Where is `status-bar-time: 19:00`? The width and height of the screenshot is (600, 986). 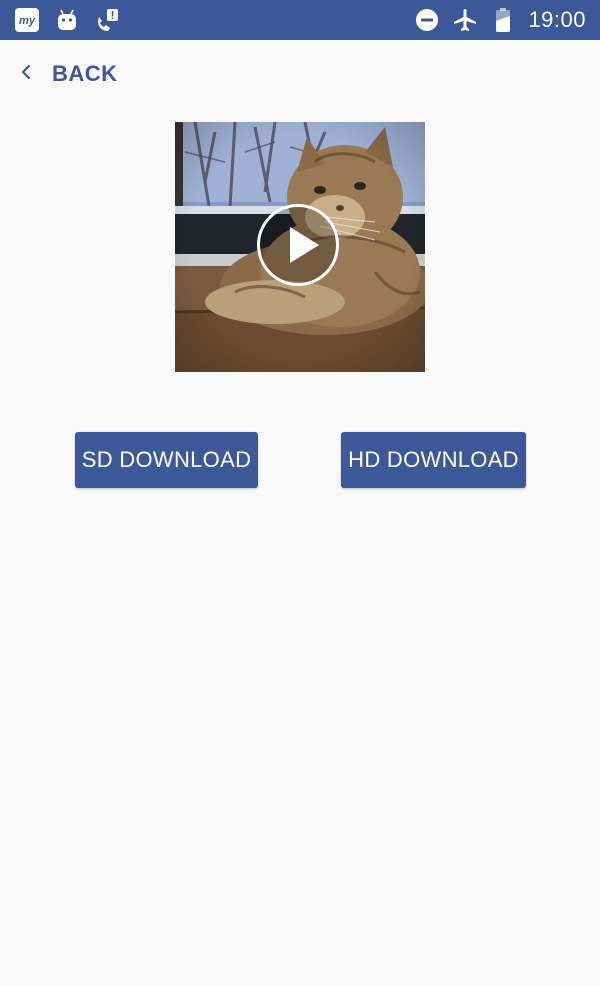 status-bar-time: 19:00 is located at coordinates (557, 19).